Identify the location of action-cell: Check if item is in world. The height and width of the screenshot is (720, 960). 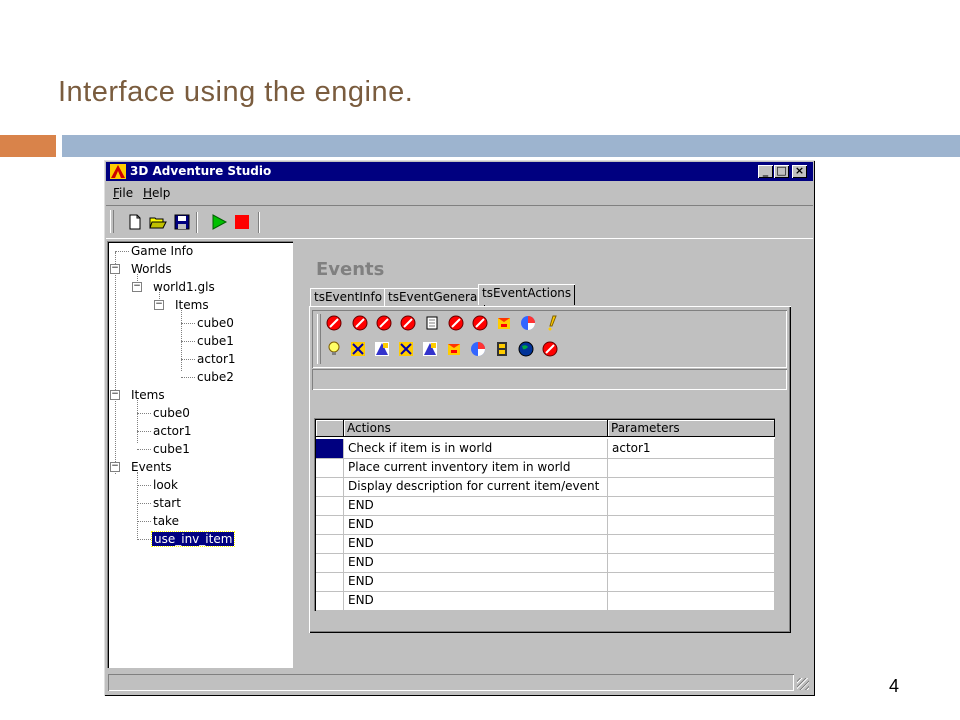
(476, 448).